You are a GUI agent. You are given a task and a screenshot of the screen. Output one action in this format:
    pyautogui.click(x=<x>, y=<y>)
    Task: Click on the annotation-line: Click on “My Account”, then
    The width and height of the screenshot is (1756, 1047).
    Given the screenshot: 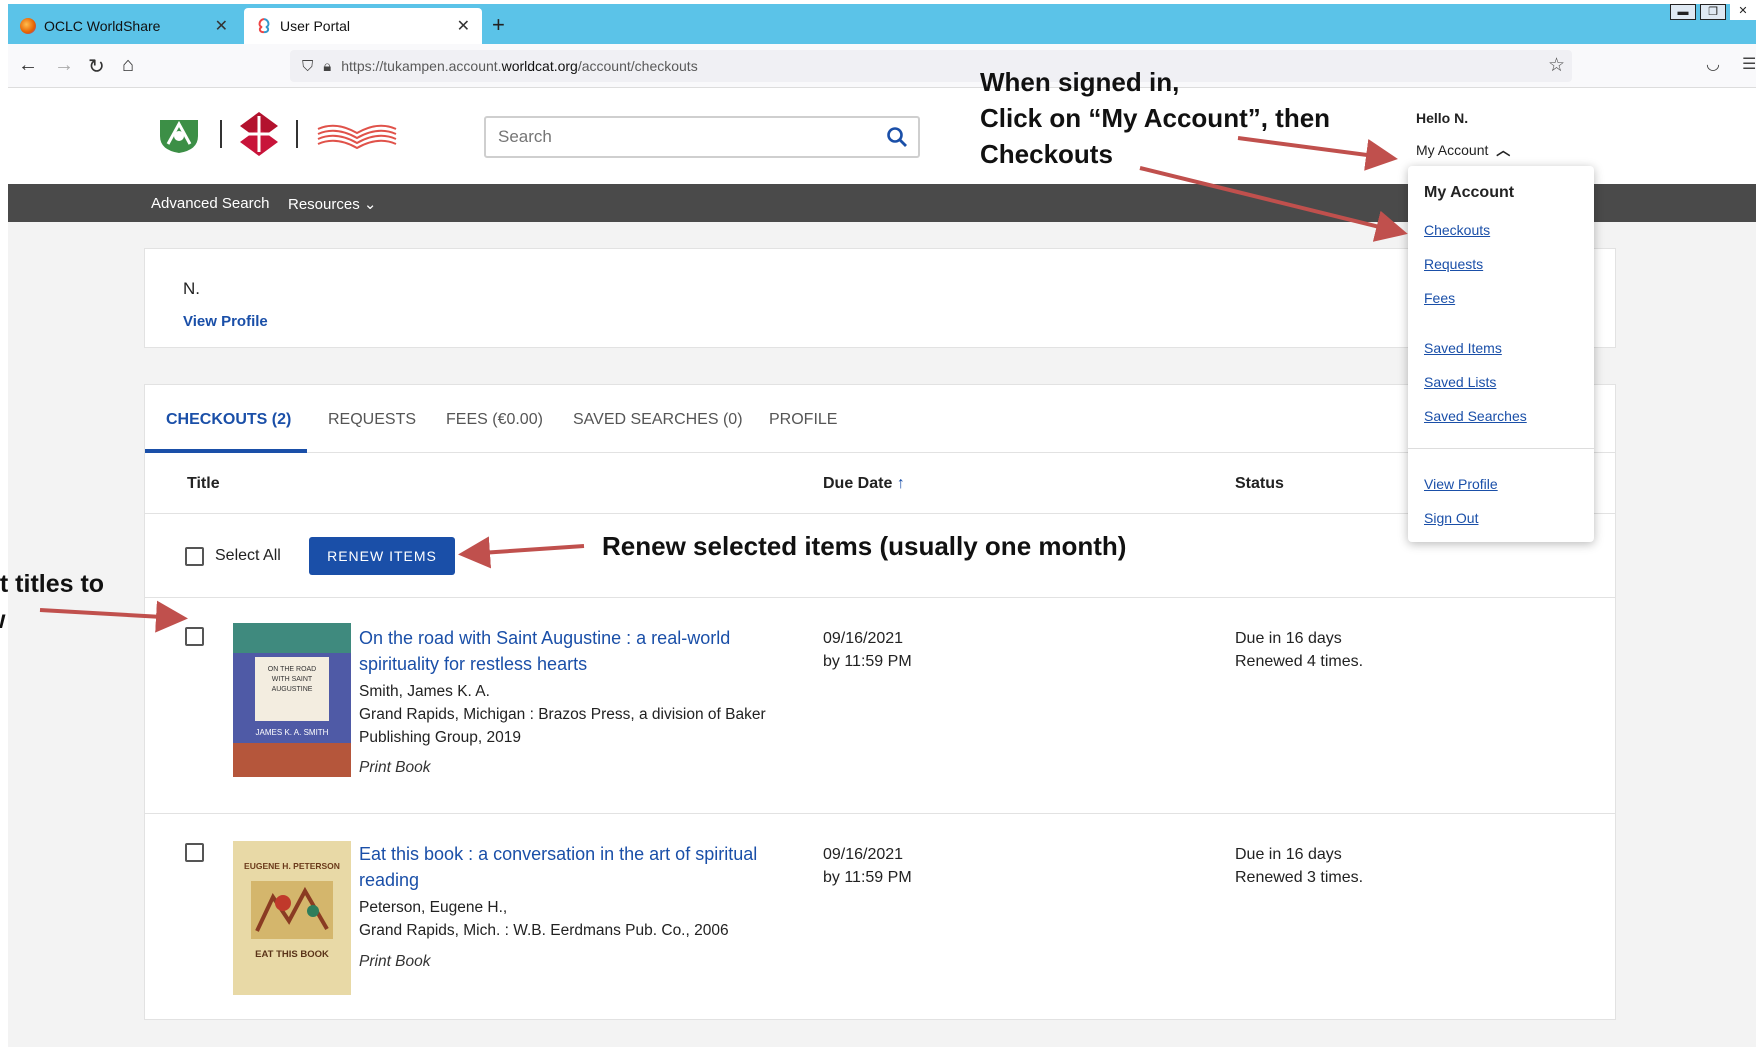 What is the action you would take?
    pyautogui.click(x=1155, y=118)
    